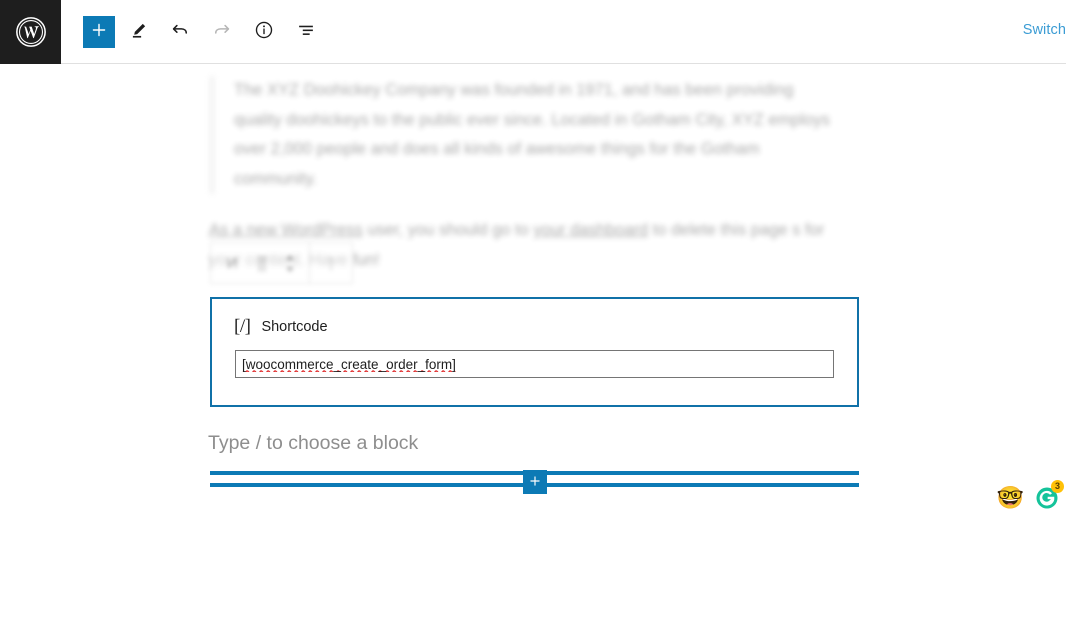 The image size is (1066, 633). What do you see at coordinates (1030, 495) in the screenshot?
I see `browser-extension-icons: 🤓 3` at bounding box center [1030, 495].